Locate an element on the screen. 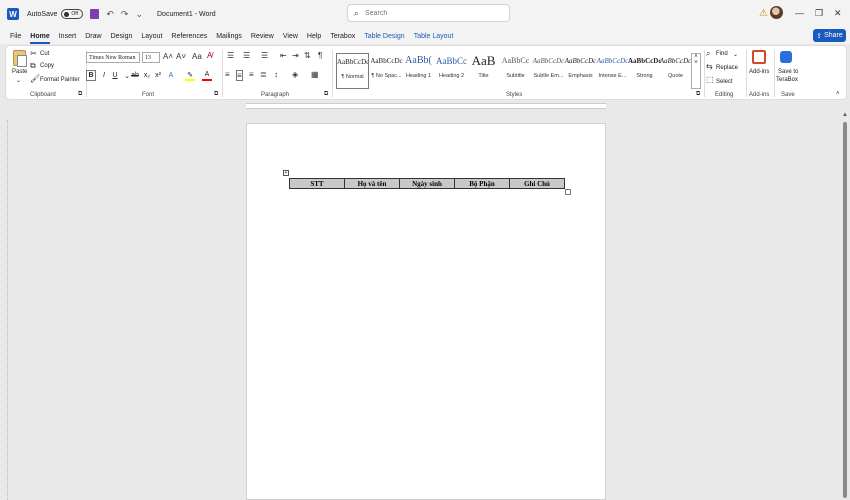 The height and width of the screenshot is (500, 850). table-cell: Bộ Phận is located at coordinates (482, 183).